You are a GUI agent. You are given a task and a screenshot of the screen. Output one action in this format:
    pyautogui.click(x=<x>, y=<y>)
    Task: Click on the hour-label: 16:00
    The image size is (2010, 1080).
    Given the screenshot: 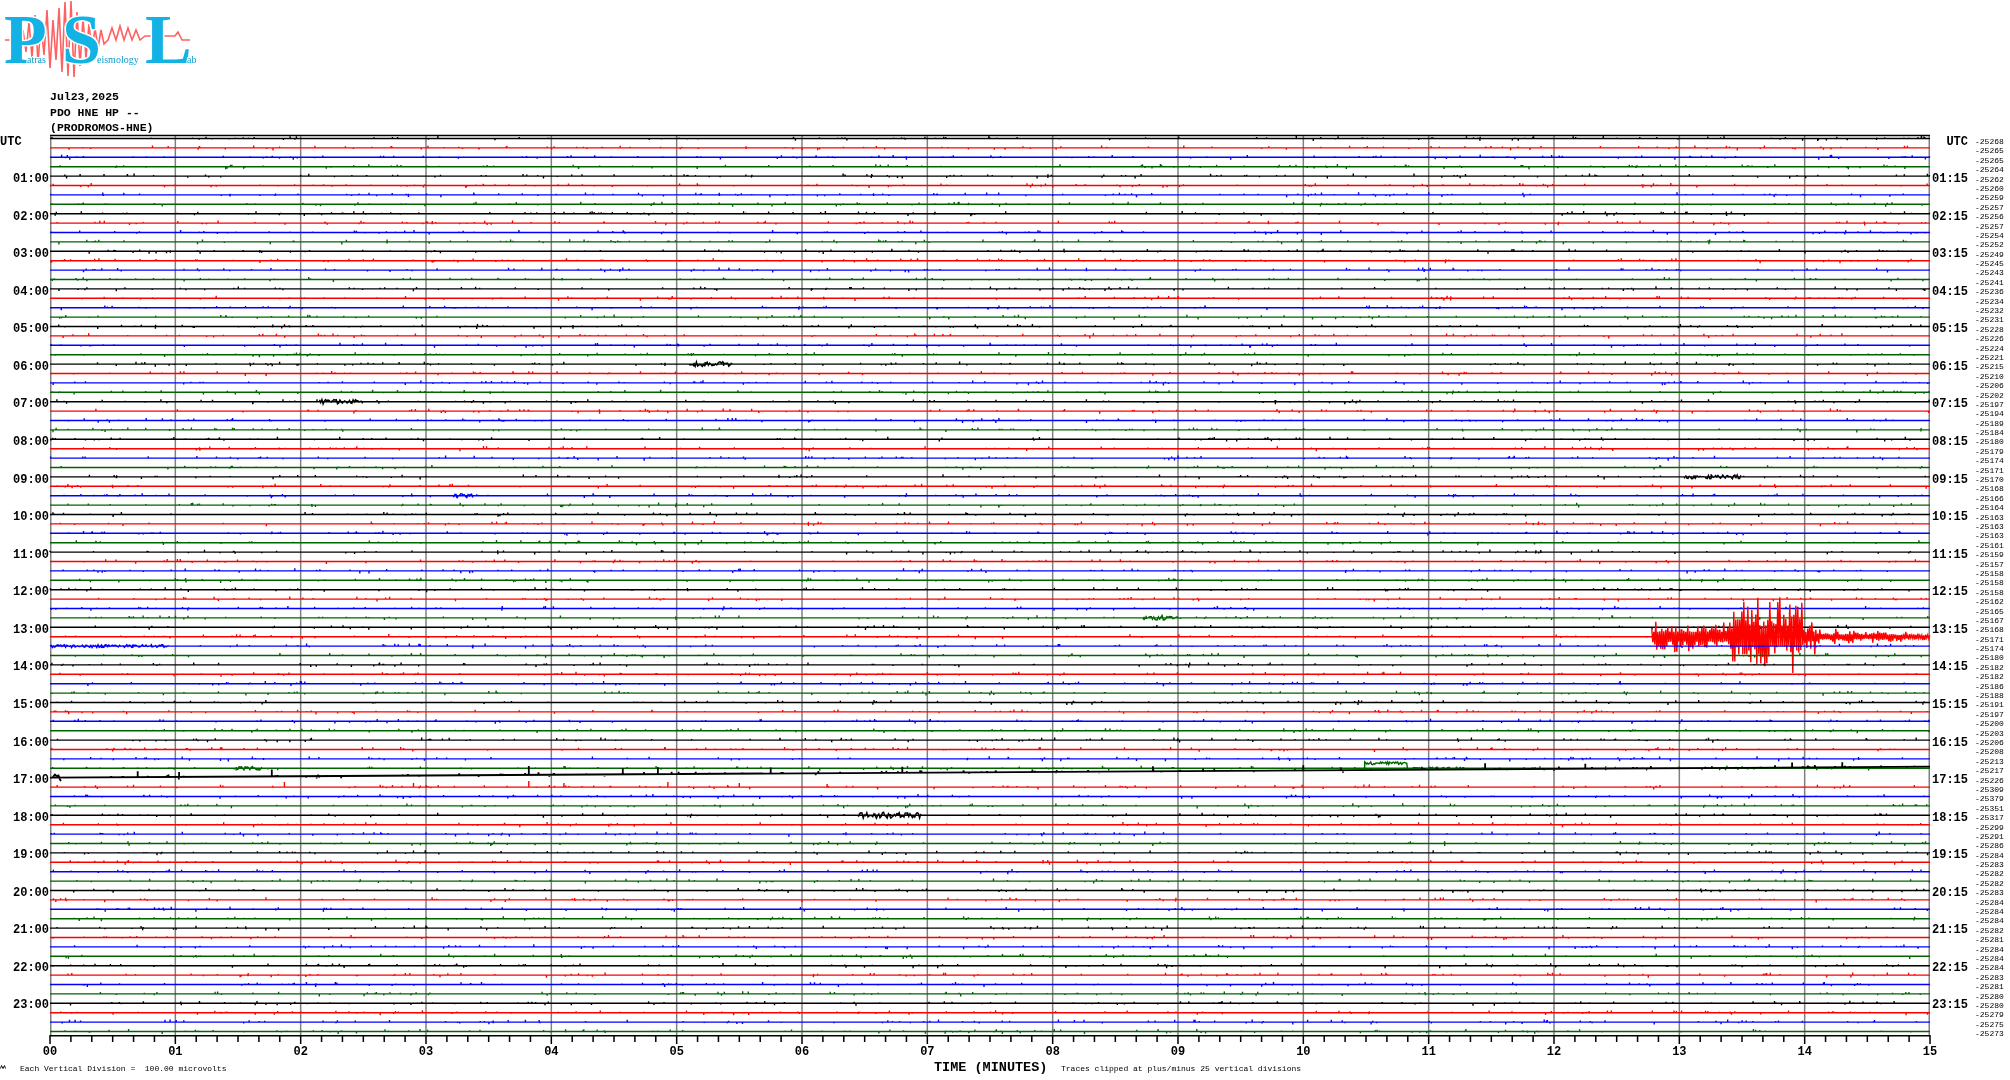 What is the action you would take?
    pyautogui.click(x=31, y=742)
    